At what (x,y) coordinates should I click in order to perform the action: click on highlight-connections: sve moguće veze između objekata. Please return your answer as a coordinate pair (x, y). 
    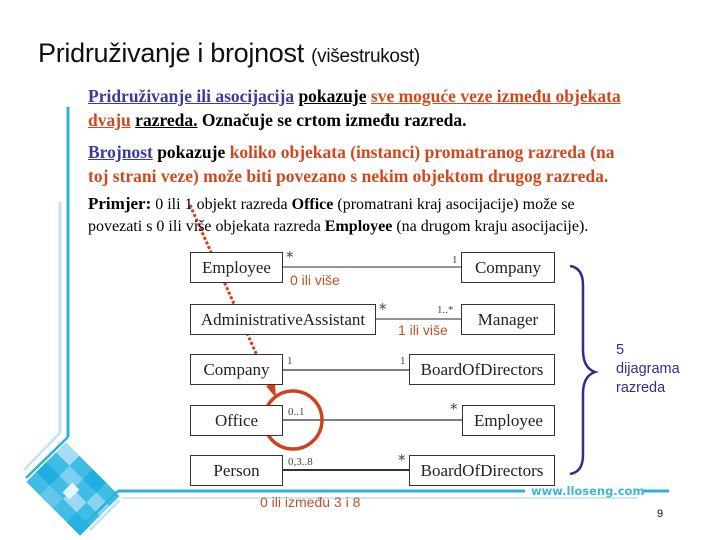
    Looking at the image, I should click on (495, 96).